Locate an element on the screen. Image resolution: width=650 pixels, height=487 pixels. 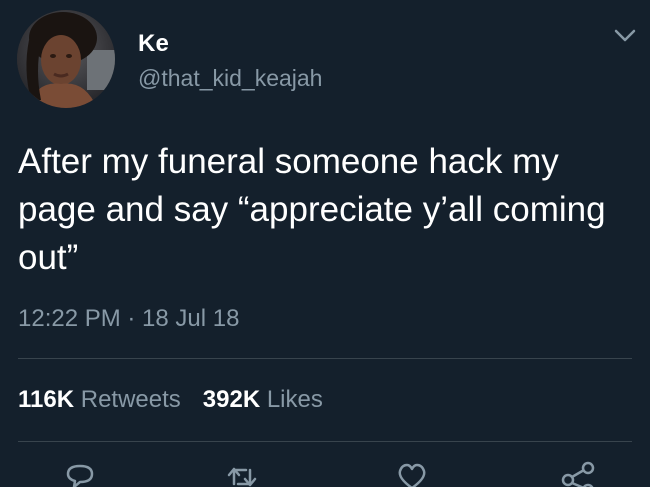
action-bar is located at coordinates (325, 472).